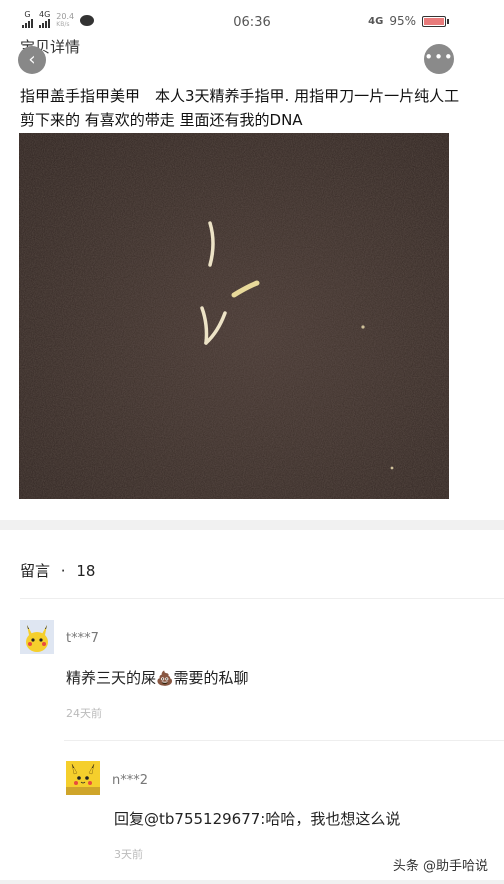  What do you see at coordinates (211, 678) in the screenshot?
I see `comment-text-part: 需要的私聊` at bounding box center [211, 678].